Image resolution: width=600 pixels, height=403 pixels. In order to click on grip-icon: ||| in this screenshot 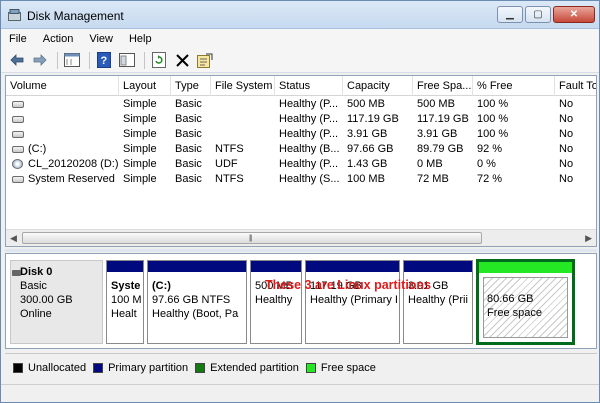, I will do `click(251, 238)`.